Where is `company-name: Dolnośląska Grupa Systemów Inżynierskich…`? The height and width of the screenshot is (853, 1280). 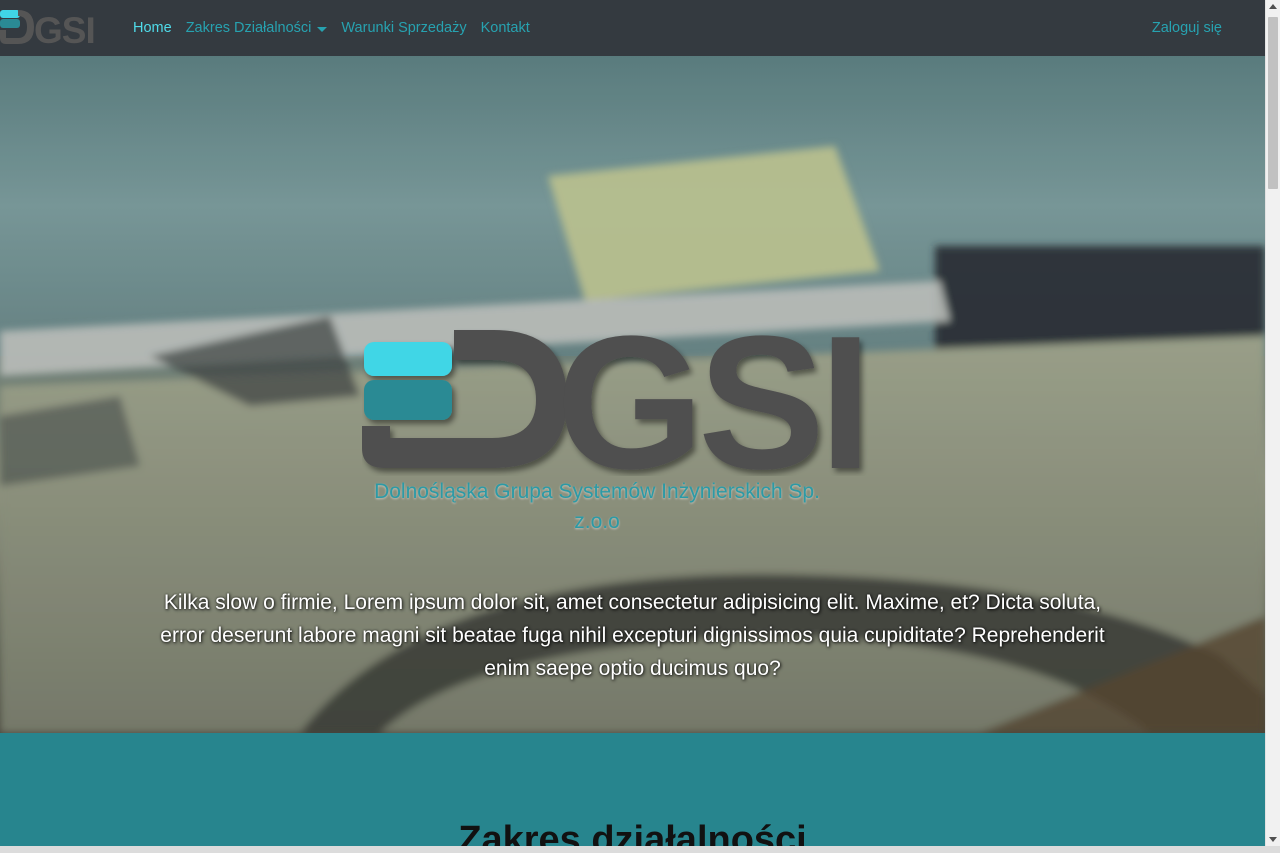 company-name: Dolnośląska Grupa Systemów Inżynierskich… is located at coordinates (597, 506).